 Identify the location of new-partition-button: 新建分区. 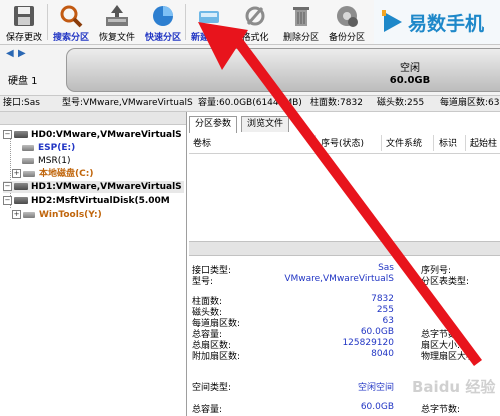
(209, 22).